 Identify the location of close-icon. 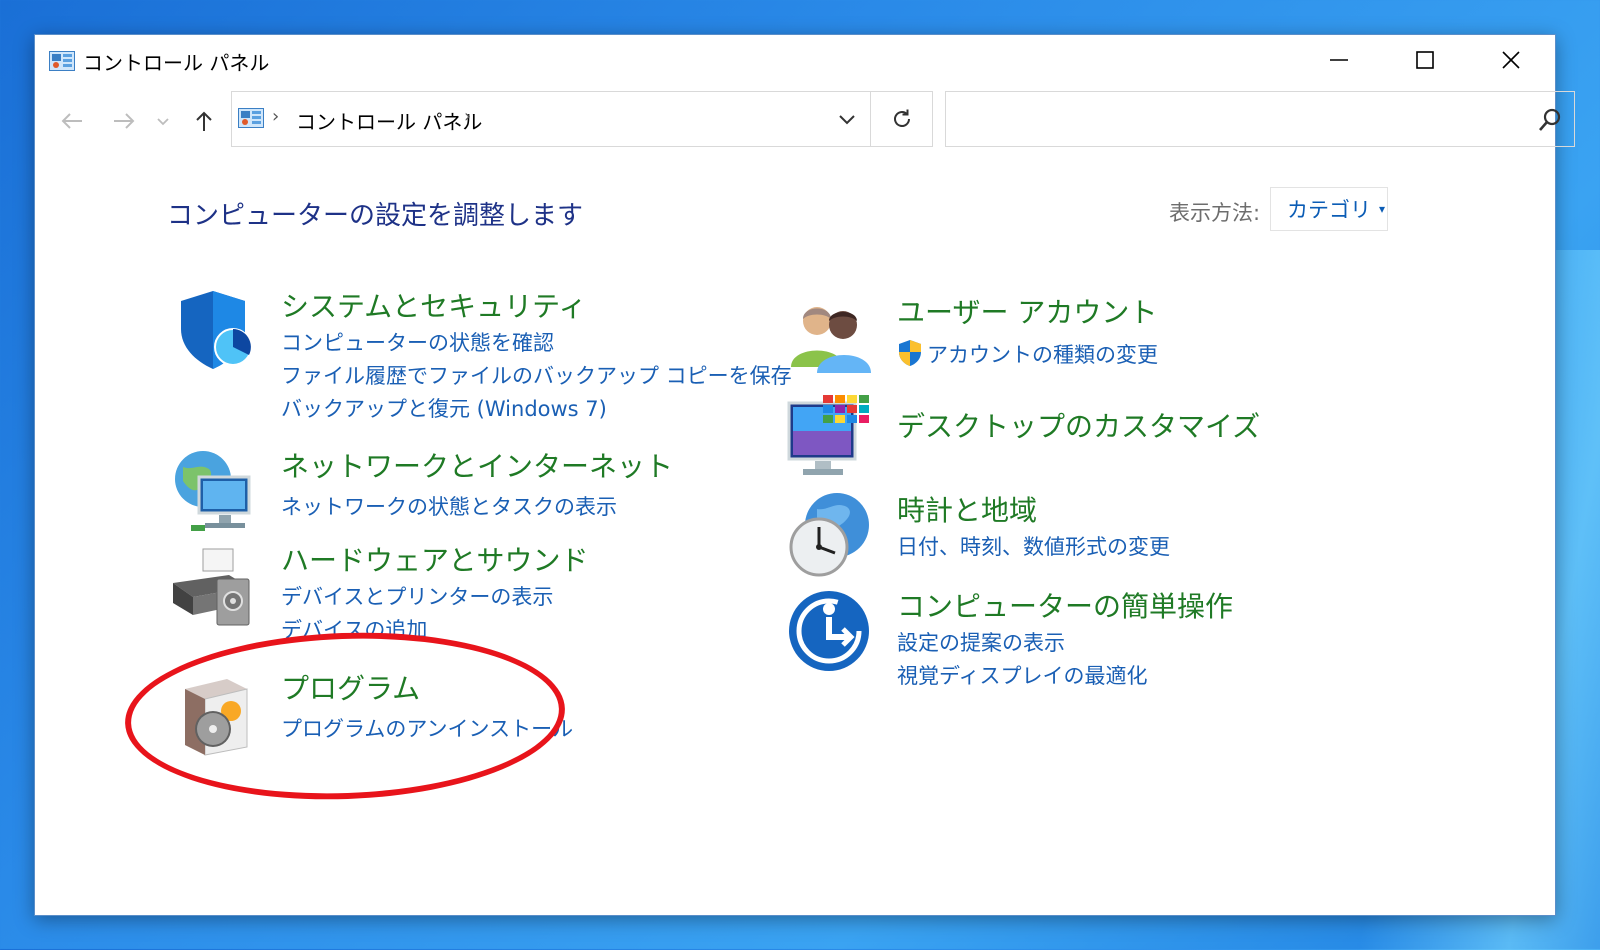
(1511, 60).